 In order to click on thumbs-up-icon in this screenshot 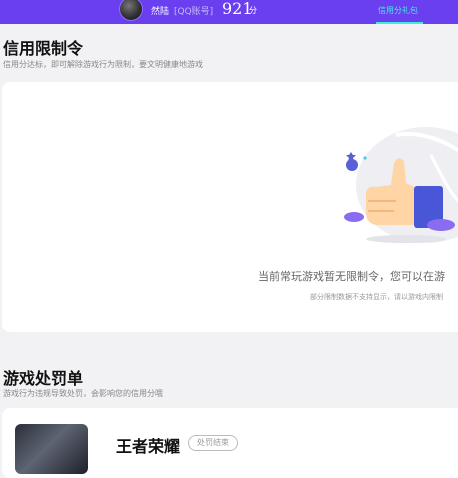, I will do `click(401, 185)`.